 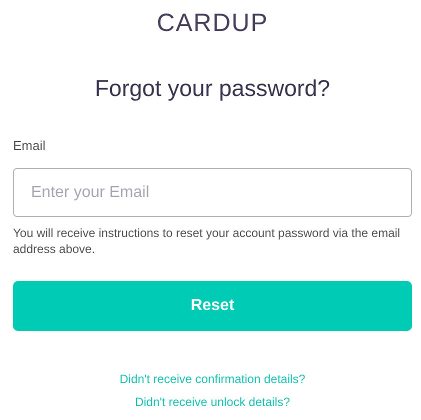 I want to click on logo: CARDUP, so click(x=212, y=23).